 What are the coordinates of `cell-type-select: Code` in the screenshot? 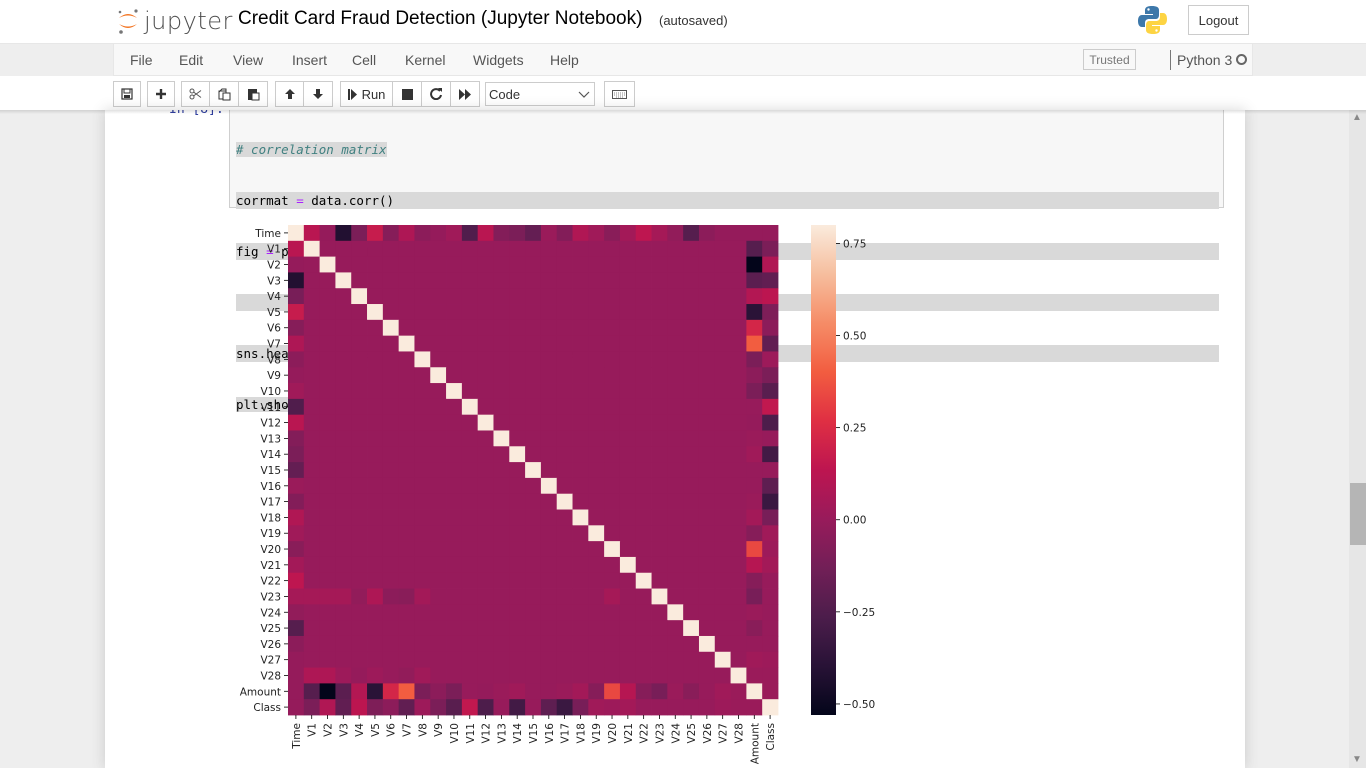 It's located at (540, 94).